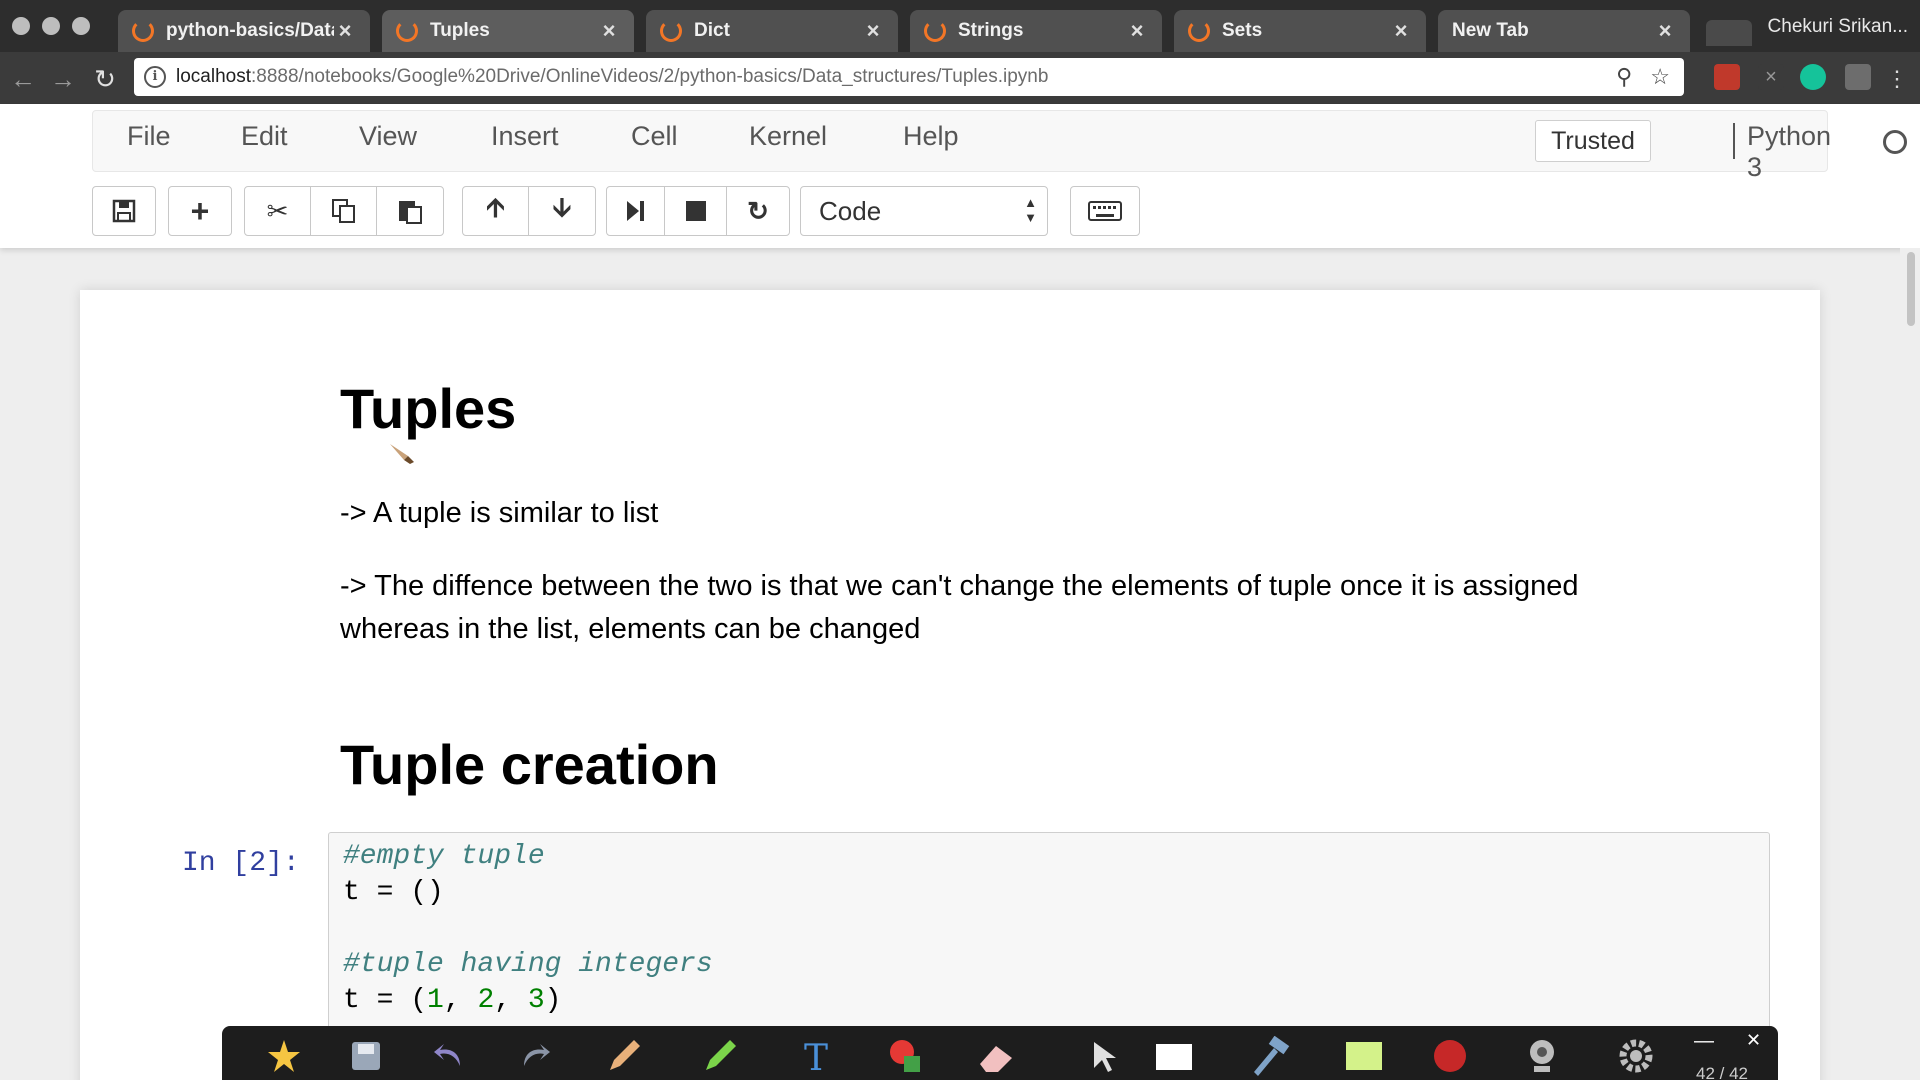 The height and width of the screenshot is (1080, 1920). What do you see at coordinates (21, 26) in the screenshot?
I see `window-close-dot` at bounding box center [21, 26].